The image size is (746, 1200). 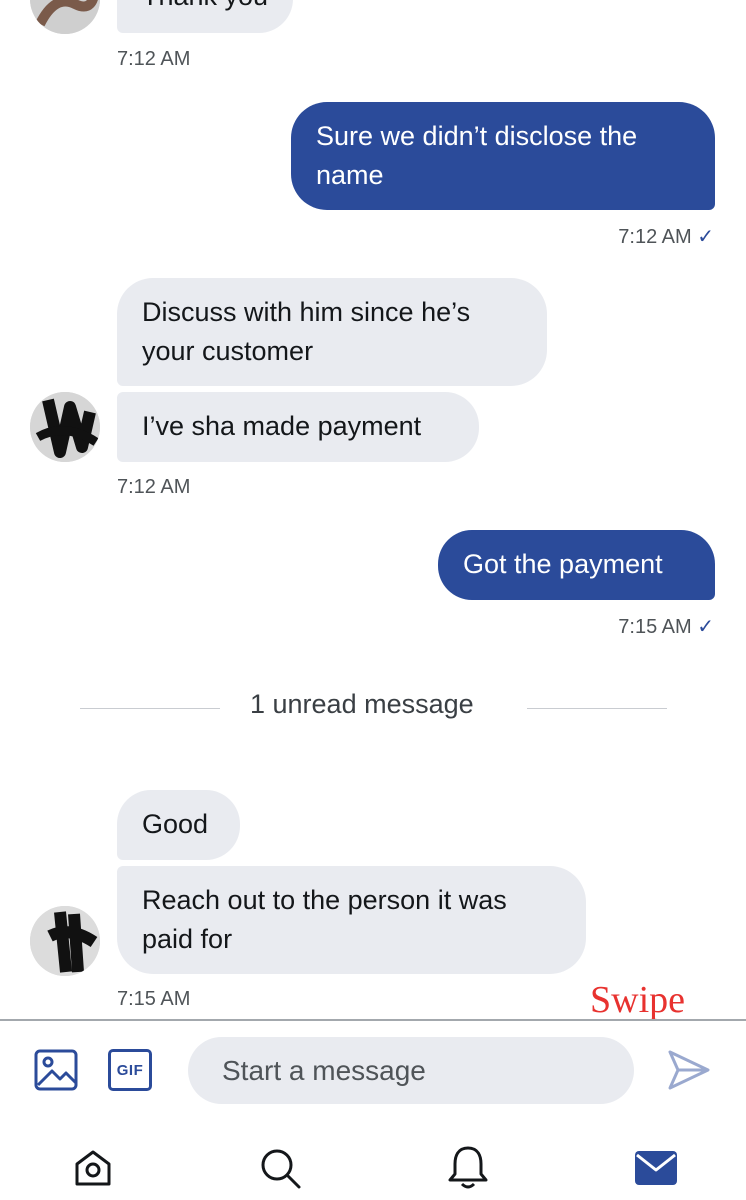 I want to click on message-input, so click(x=411, y=1070).